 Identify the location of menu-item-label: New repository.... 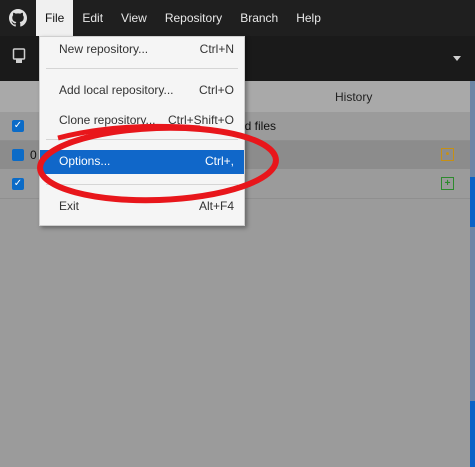
(104, 49).